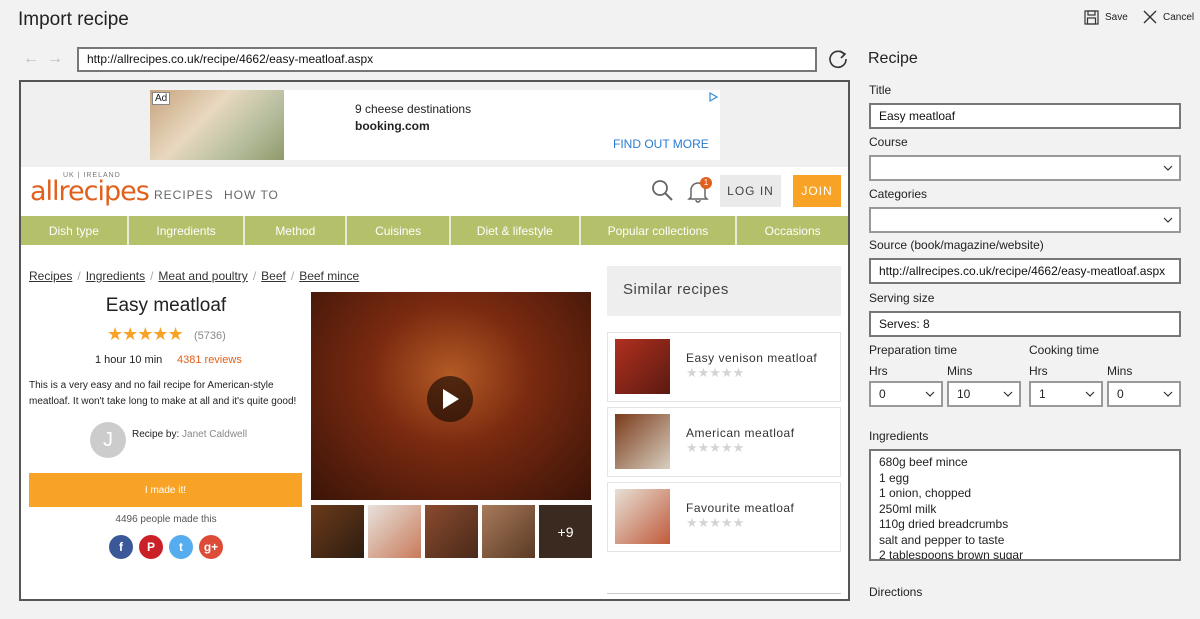  What do you see at coordinates (329, 276) in the screenshot?
I see `breadcrumb-beef-mince: Beef mince` at bounding box center [329, 276].